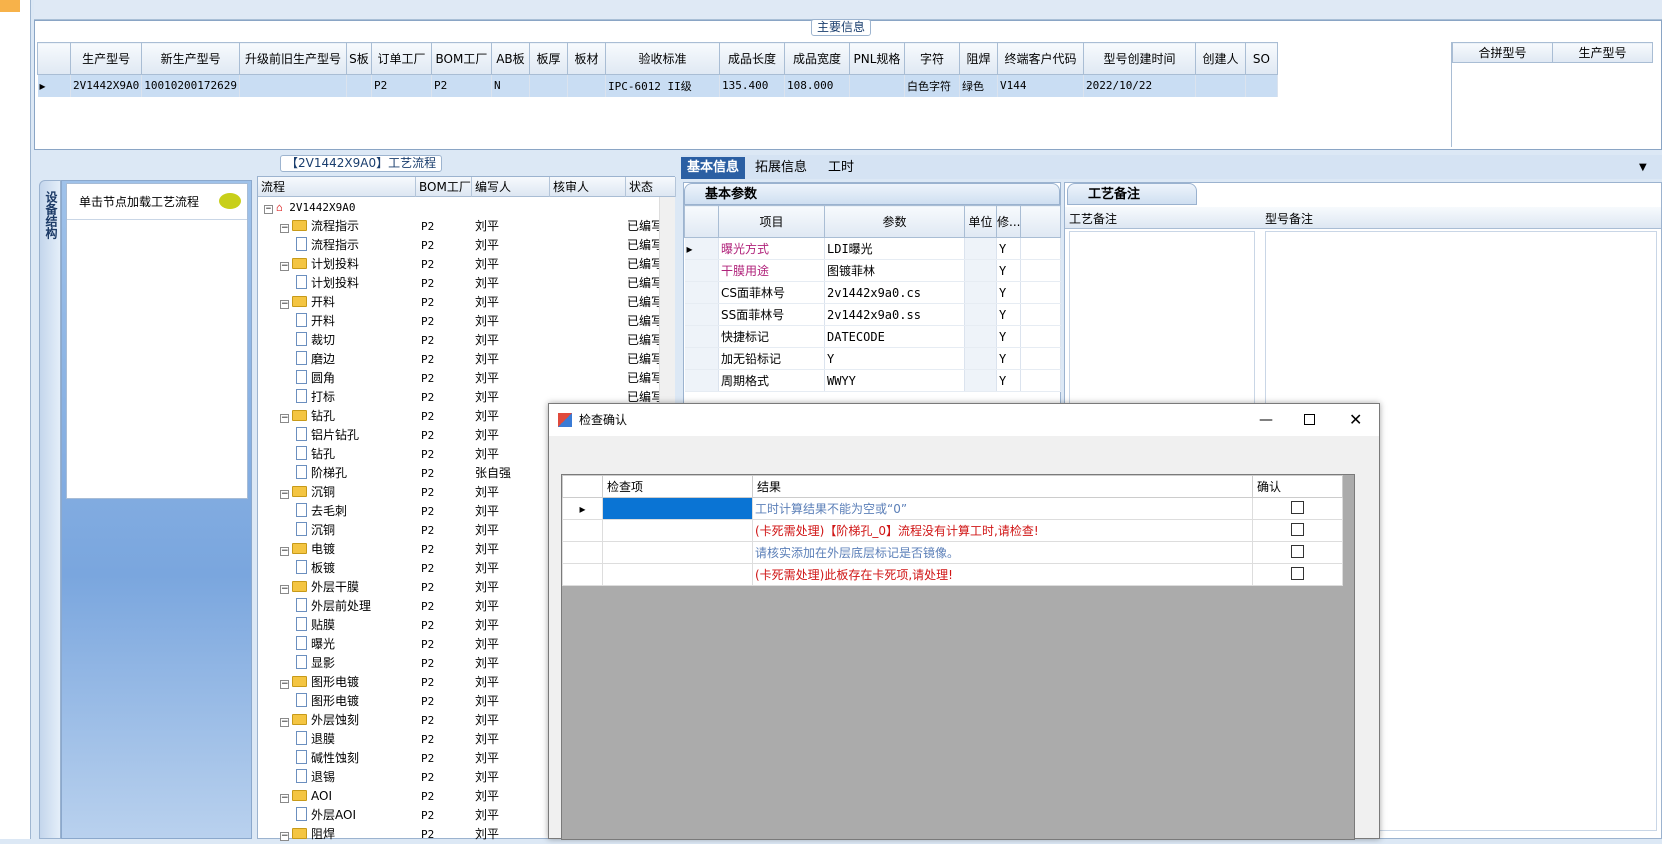  Describe the element at coordinates (1139, 58) in the screenshot. I see `main-col-16: 型号创建时间` at that location.